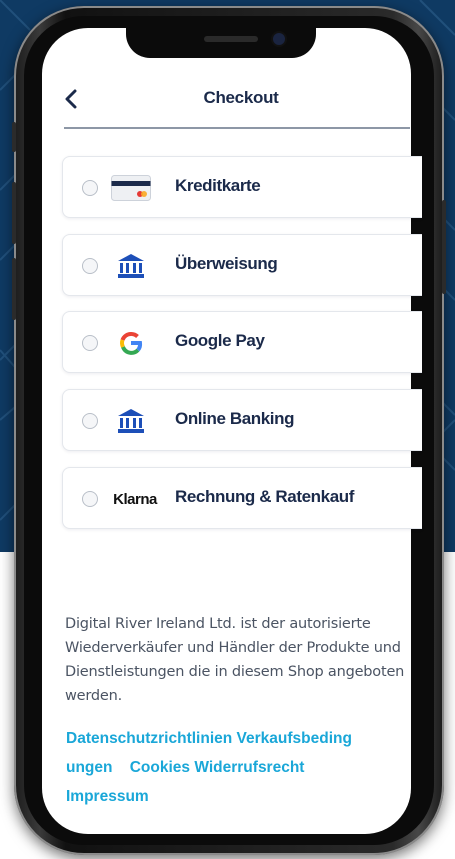  I want to click on payment-option-label: Kreditkarte, so click(218, 185).